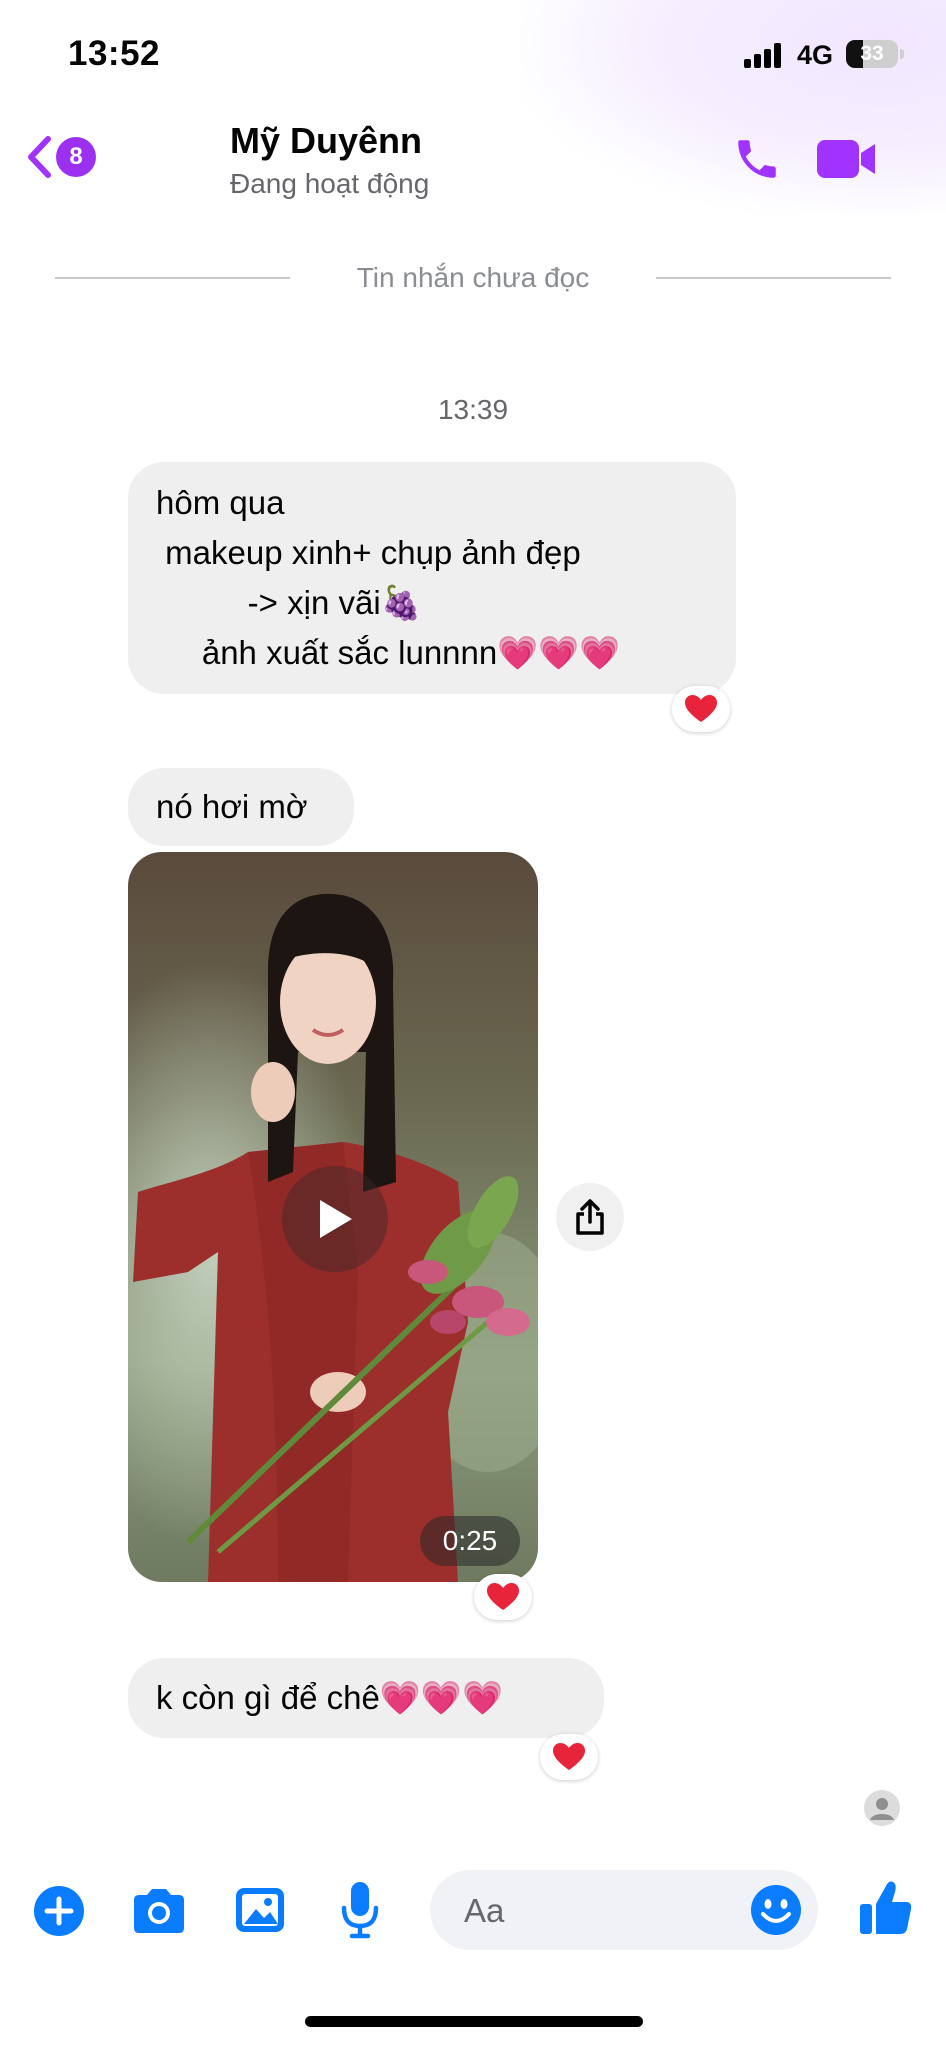 This screenshot has width=946, height=2048. Describe the element at coordinates (815, 55) in the screenshot. I see `network-type: 4G` at that location.